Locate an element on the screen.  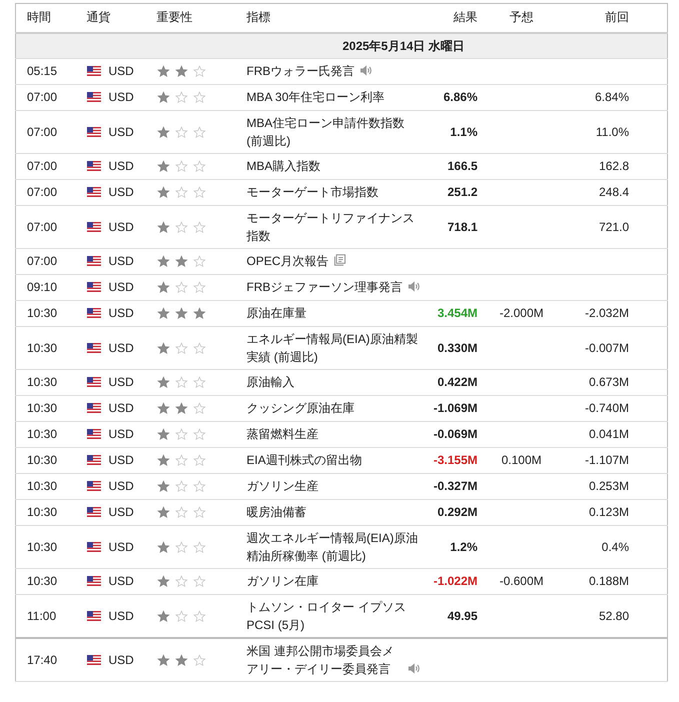
event-name: ガソリン生産 is located at coordinates (282, 486).